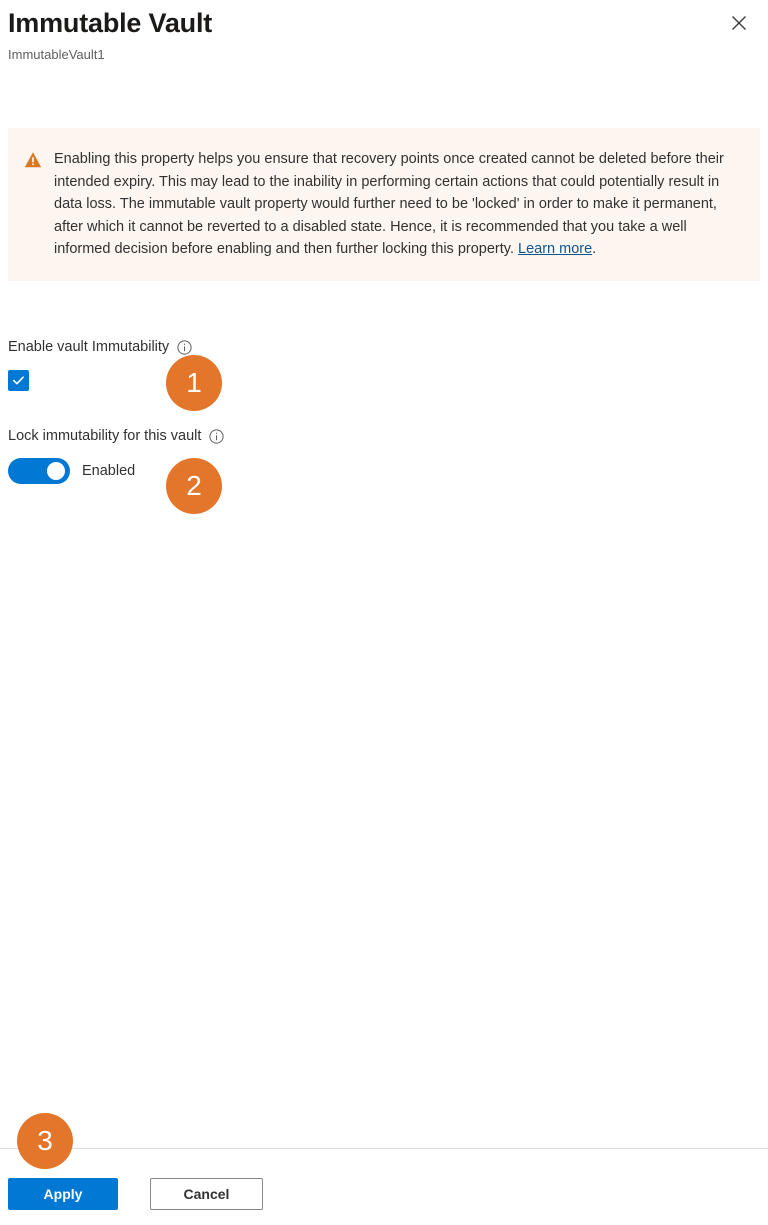 The height and width of the screenshot is (1225, 768). What do you see at coordinates (194, 486) in the screenshot?
I see `annotation-badge-2: 2` at bounding box center [194, 486].